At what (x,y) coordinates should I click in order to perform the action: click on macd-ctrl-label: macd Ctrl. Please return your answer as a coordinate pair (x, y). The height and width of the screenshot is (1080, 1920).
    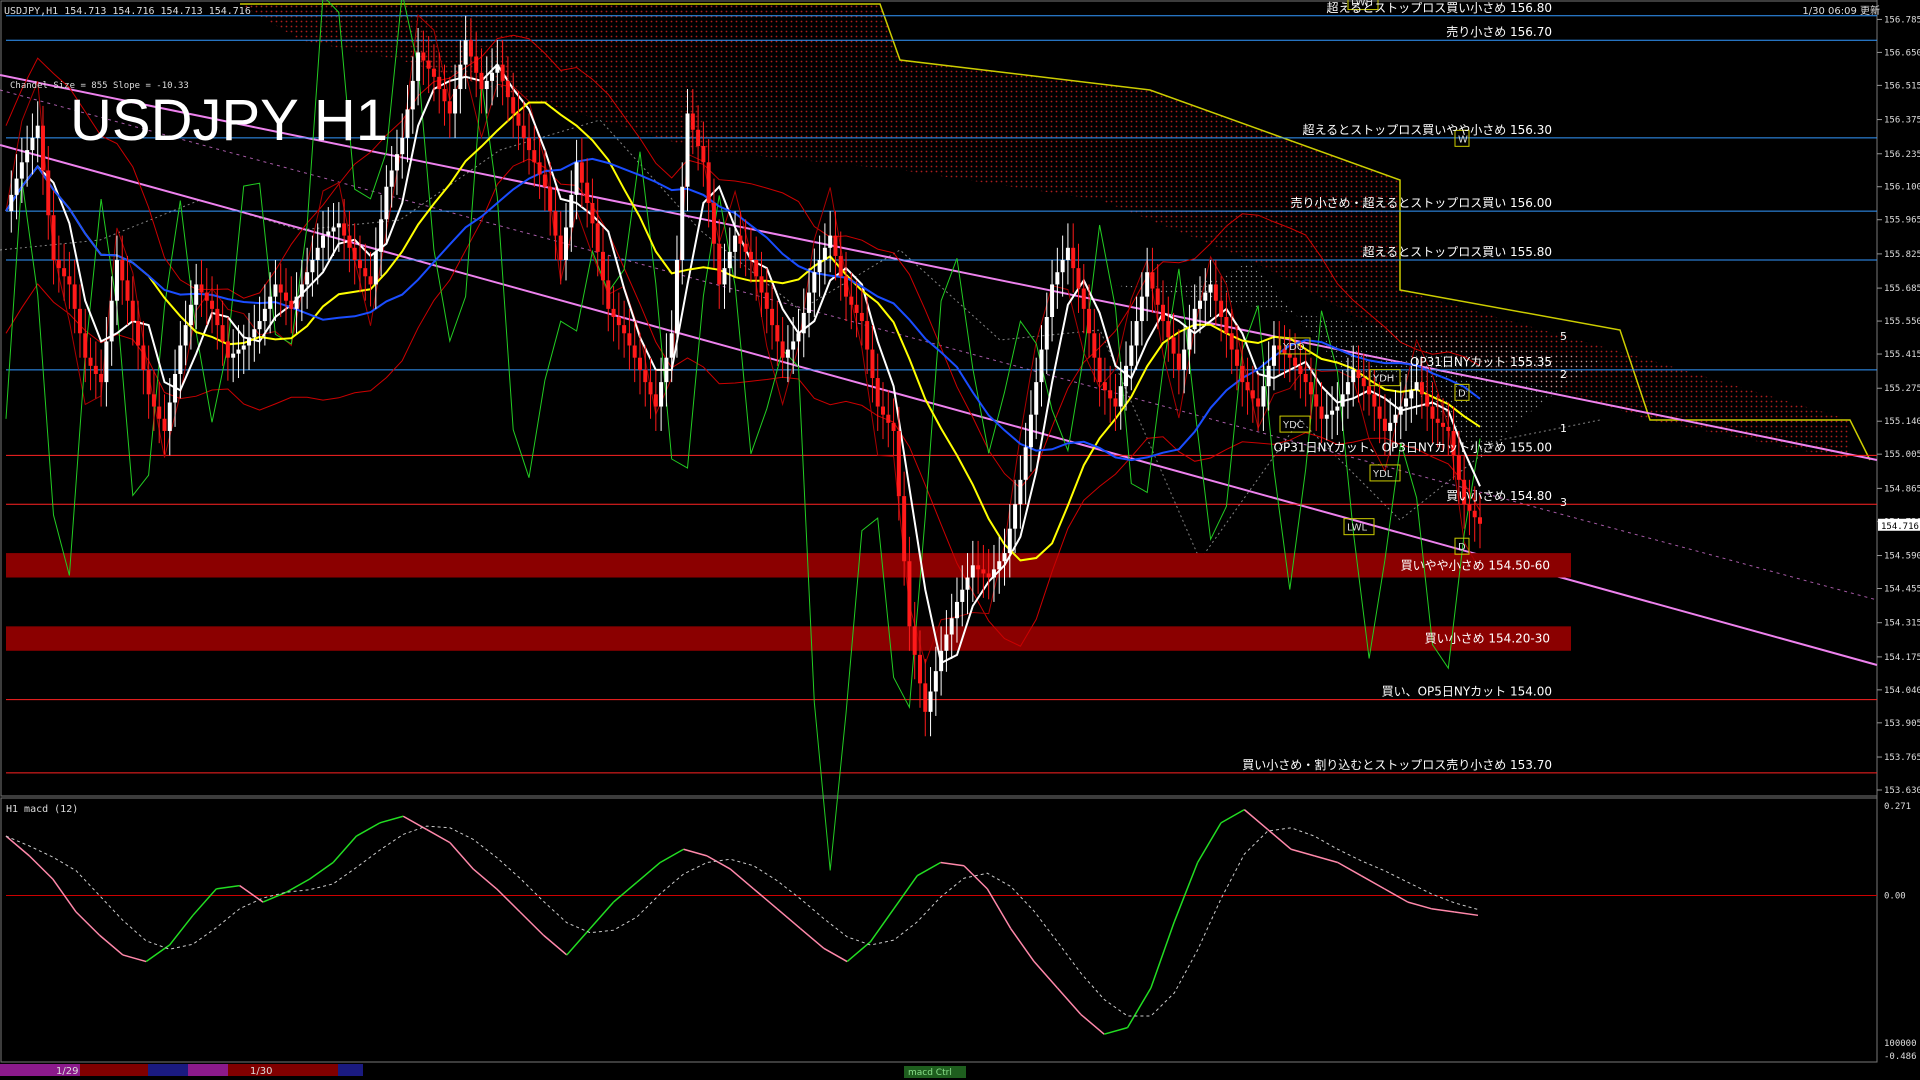
    Looking at the image, I should click on (930, 1073).